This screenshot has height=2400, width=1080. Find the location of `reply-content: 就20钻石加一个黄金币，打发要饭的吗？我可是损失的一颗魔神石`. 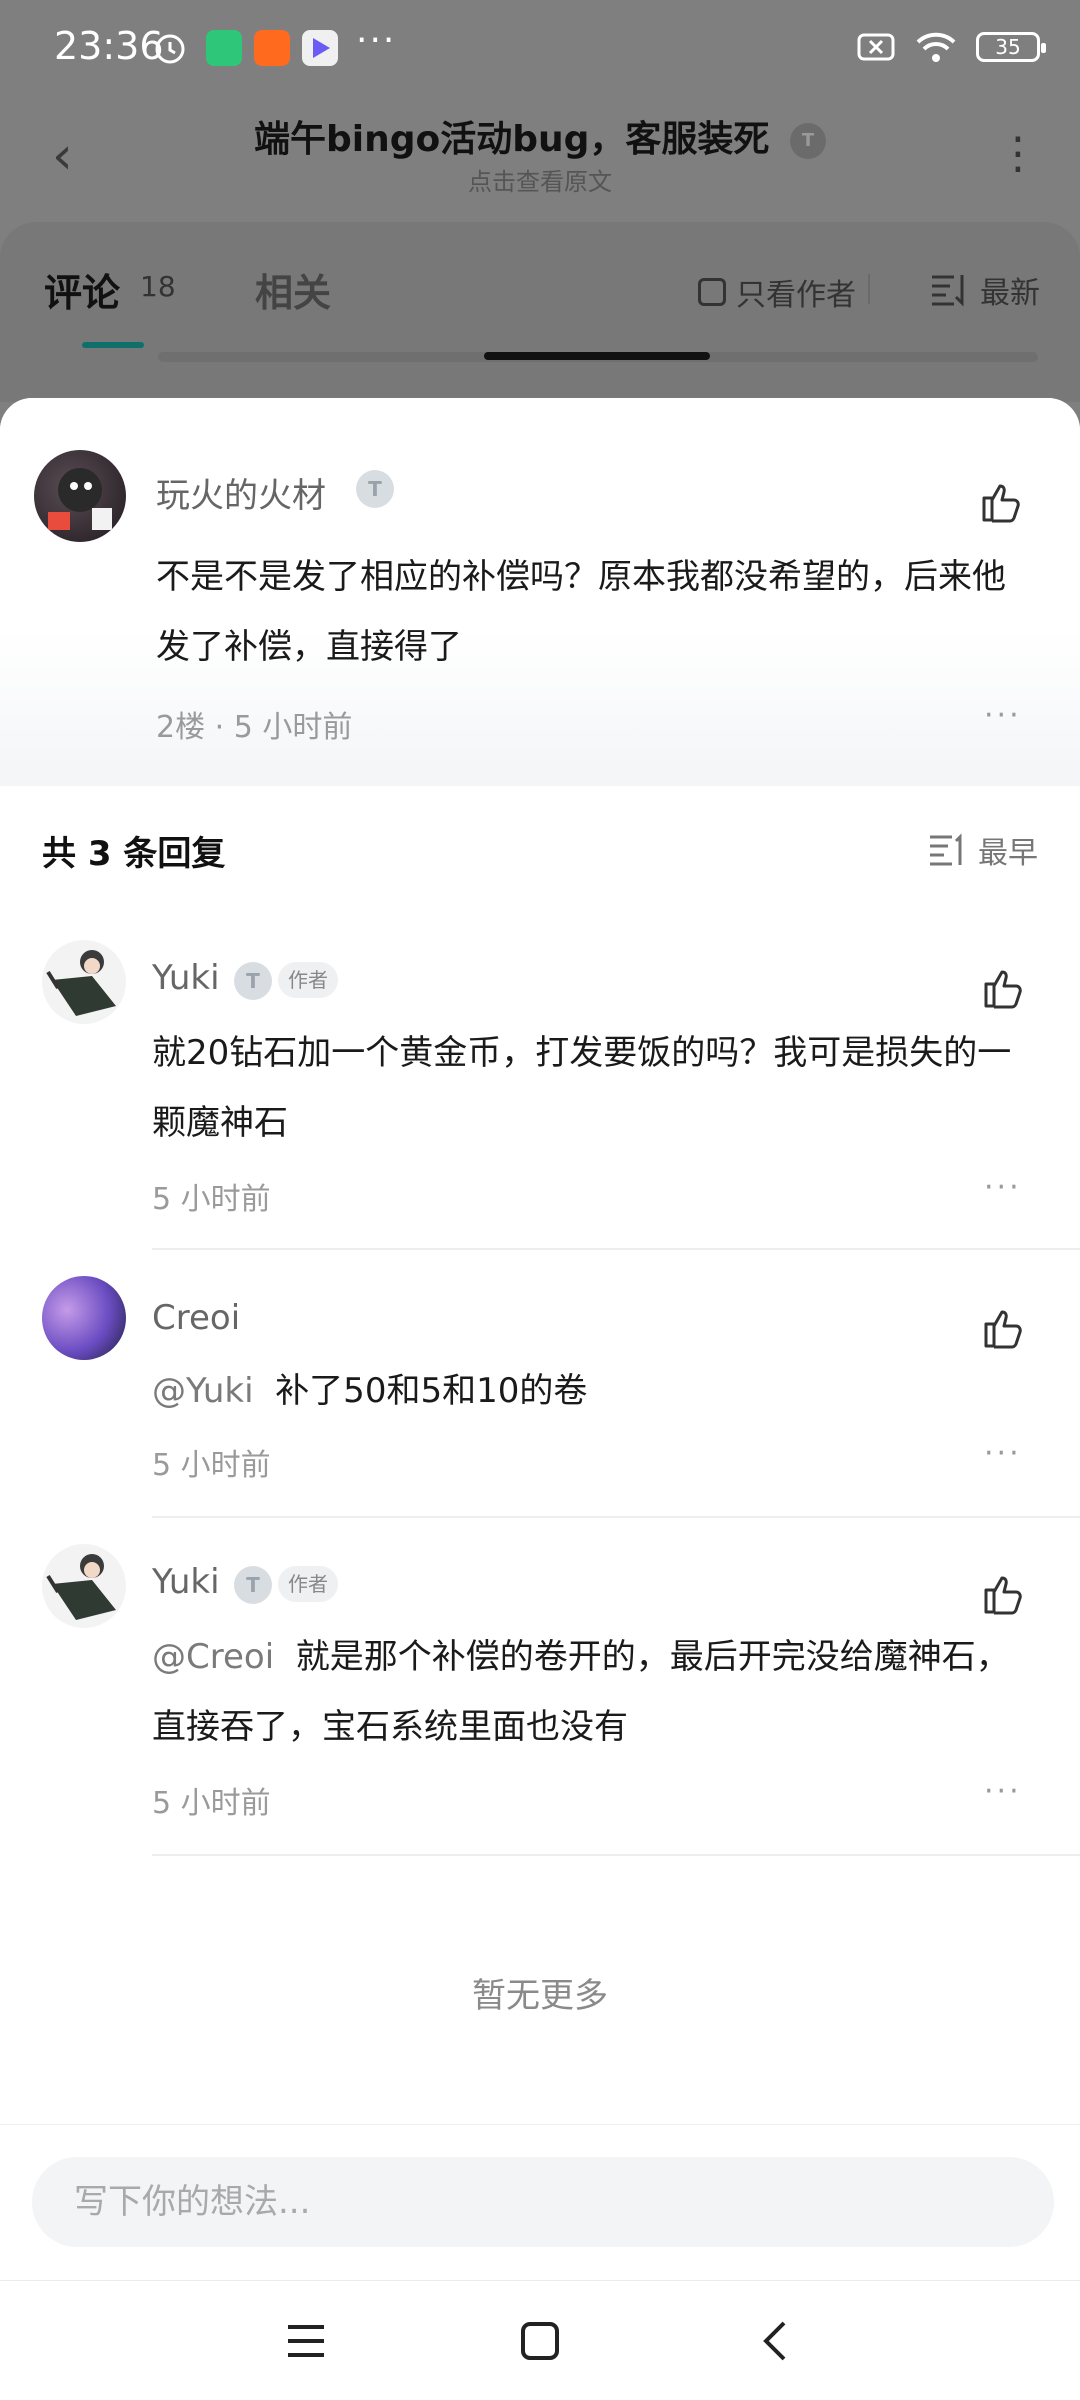

reply-content: 就20钻石加一个黄金币，打发要饭的吗？我可是损失的一颗魔神石 is located at coordinates (582, 1088).